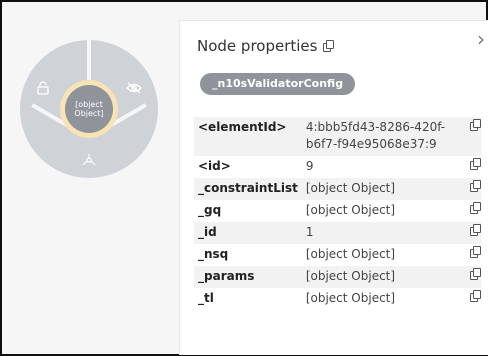 This screenshot has width=488, height=356. I want to click on property-key: _gq, so click(210, 210).